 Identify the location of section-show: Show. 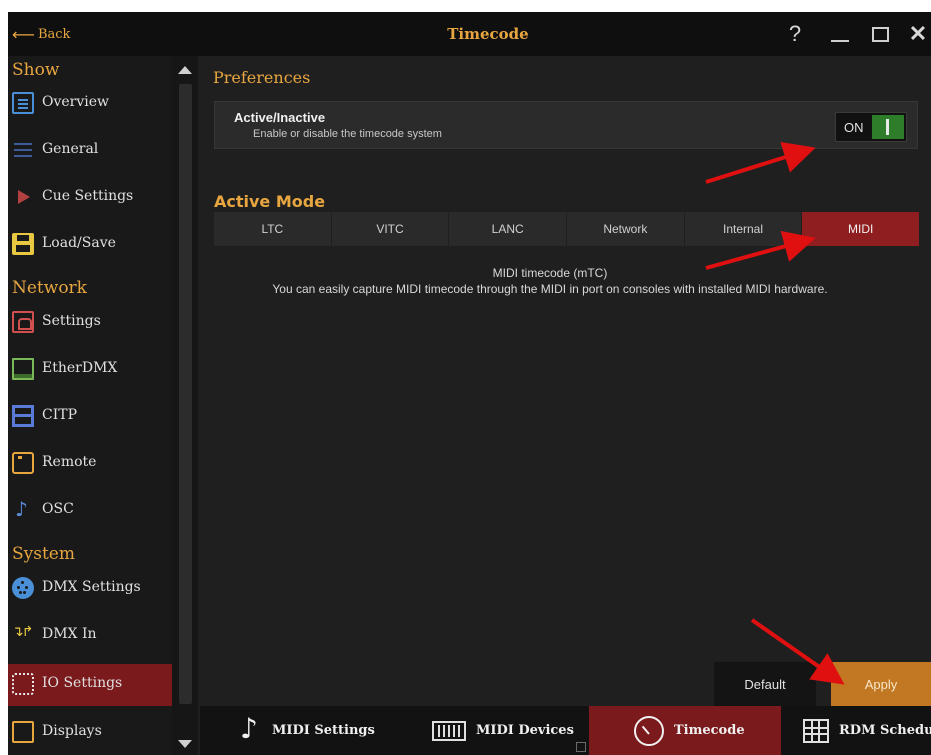
(36, 70).